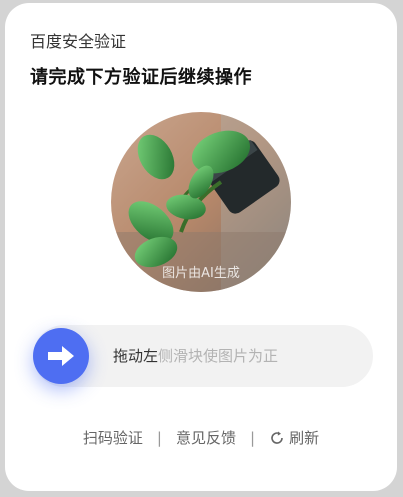 This screenshot has height=497, width=403. What do you see at coordinates (113, 437) in the screenshot?
I see `scan-verify-link: 扫码验证` at bounding box center [113, 437].